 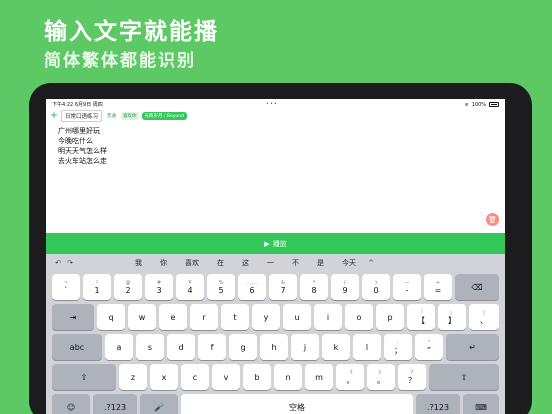 I want to click on play-button: ▶ 播放, so click(x=275, y=243).